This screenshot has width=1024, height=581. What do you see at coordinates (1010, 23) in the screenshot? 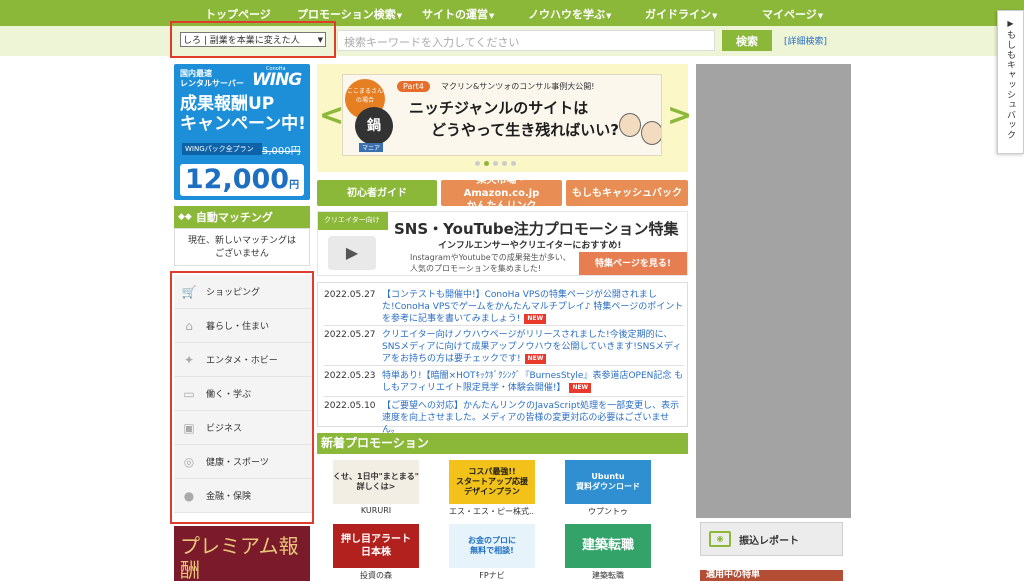
I see `triangle-right-icon: ▶` at bounding box center [1010, 23].